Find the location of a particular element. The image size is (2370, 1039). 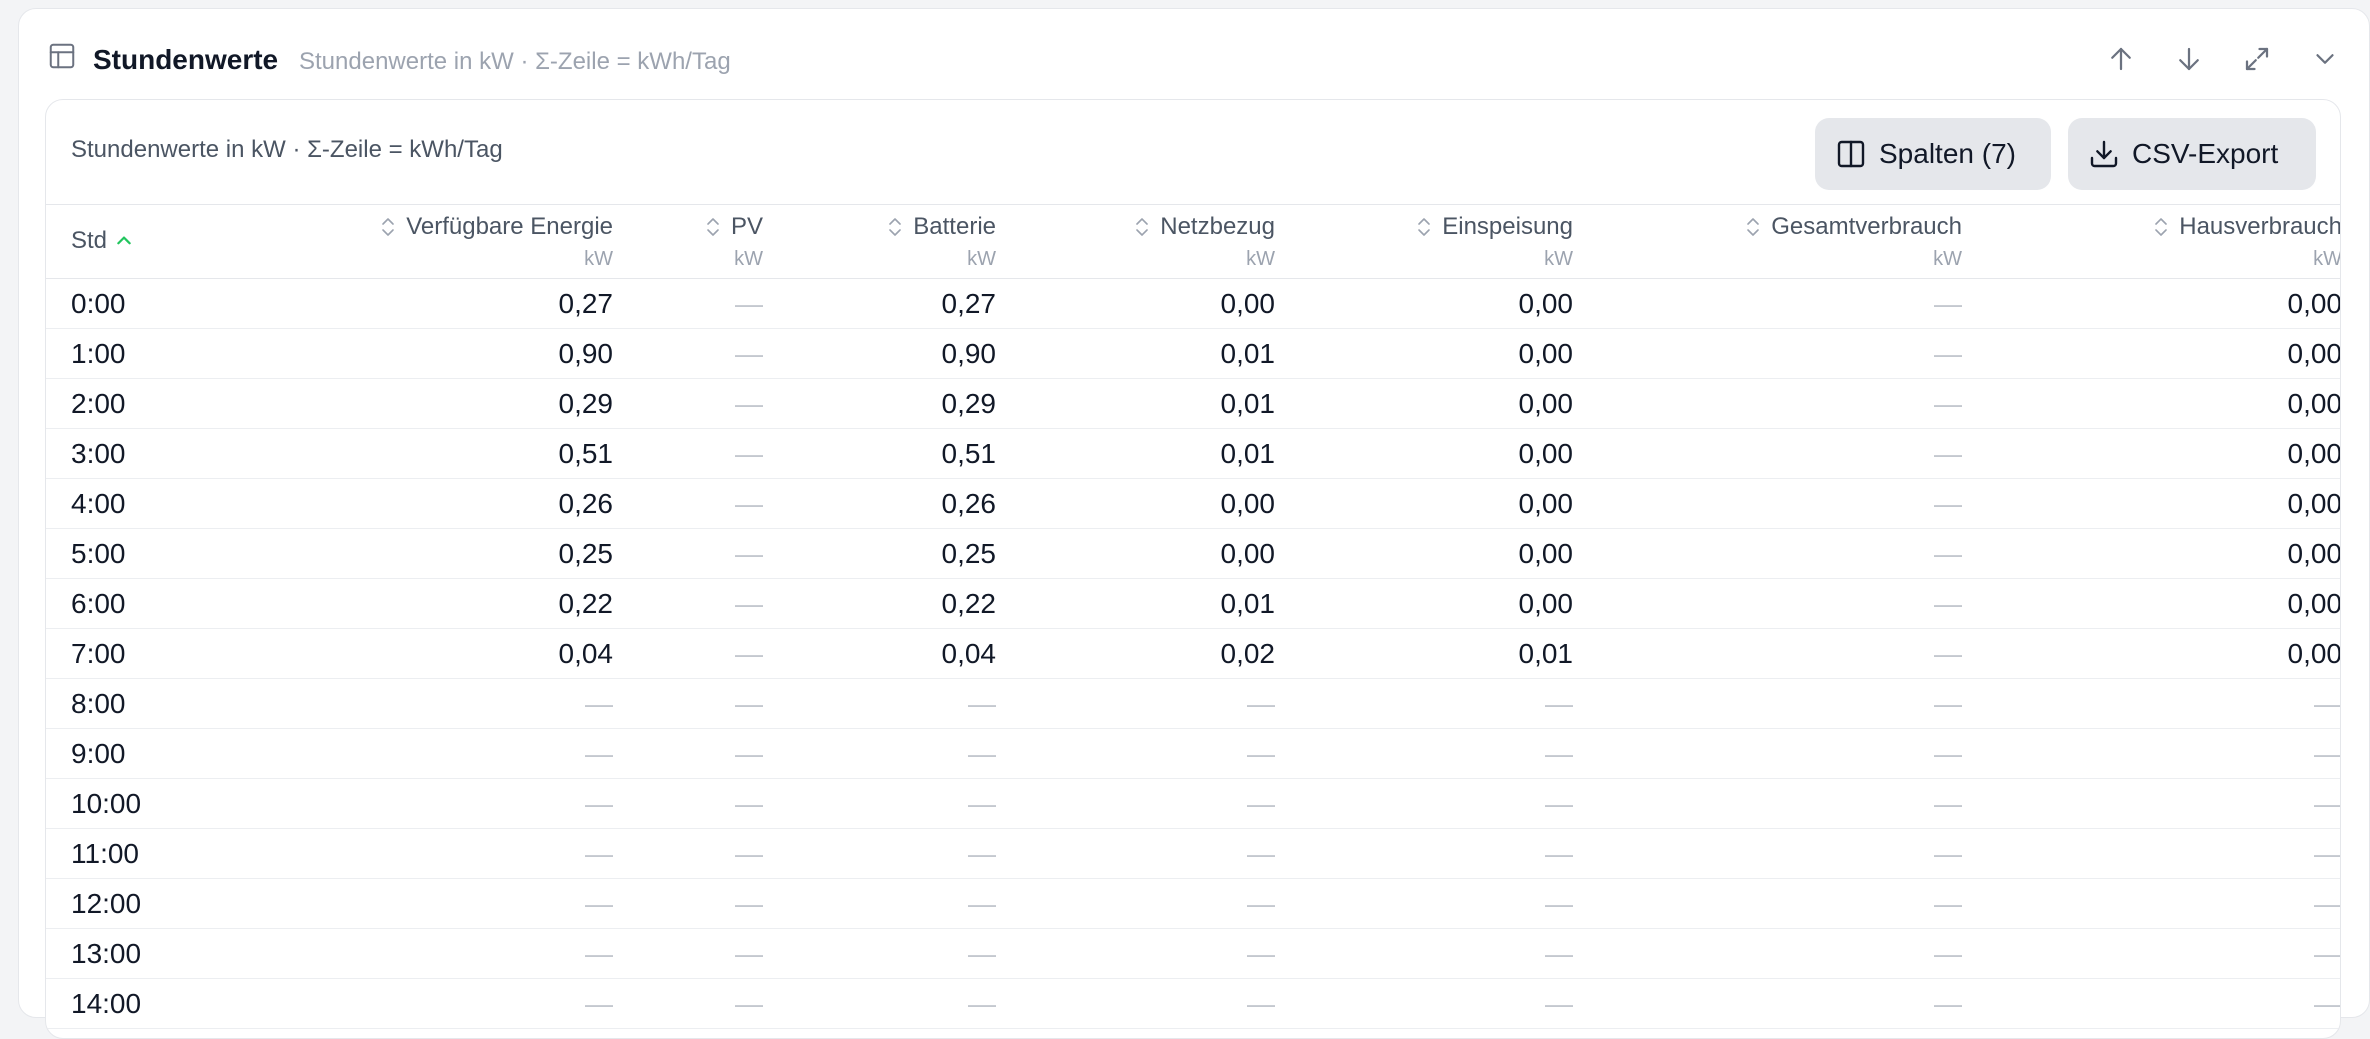

panel-title: Stundenwerte is located at coordinates (186, 59).